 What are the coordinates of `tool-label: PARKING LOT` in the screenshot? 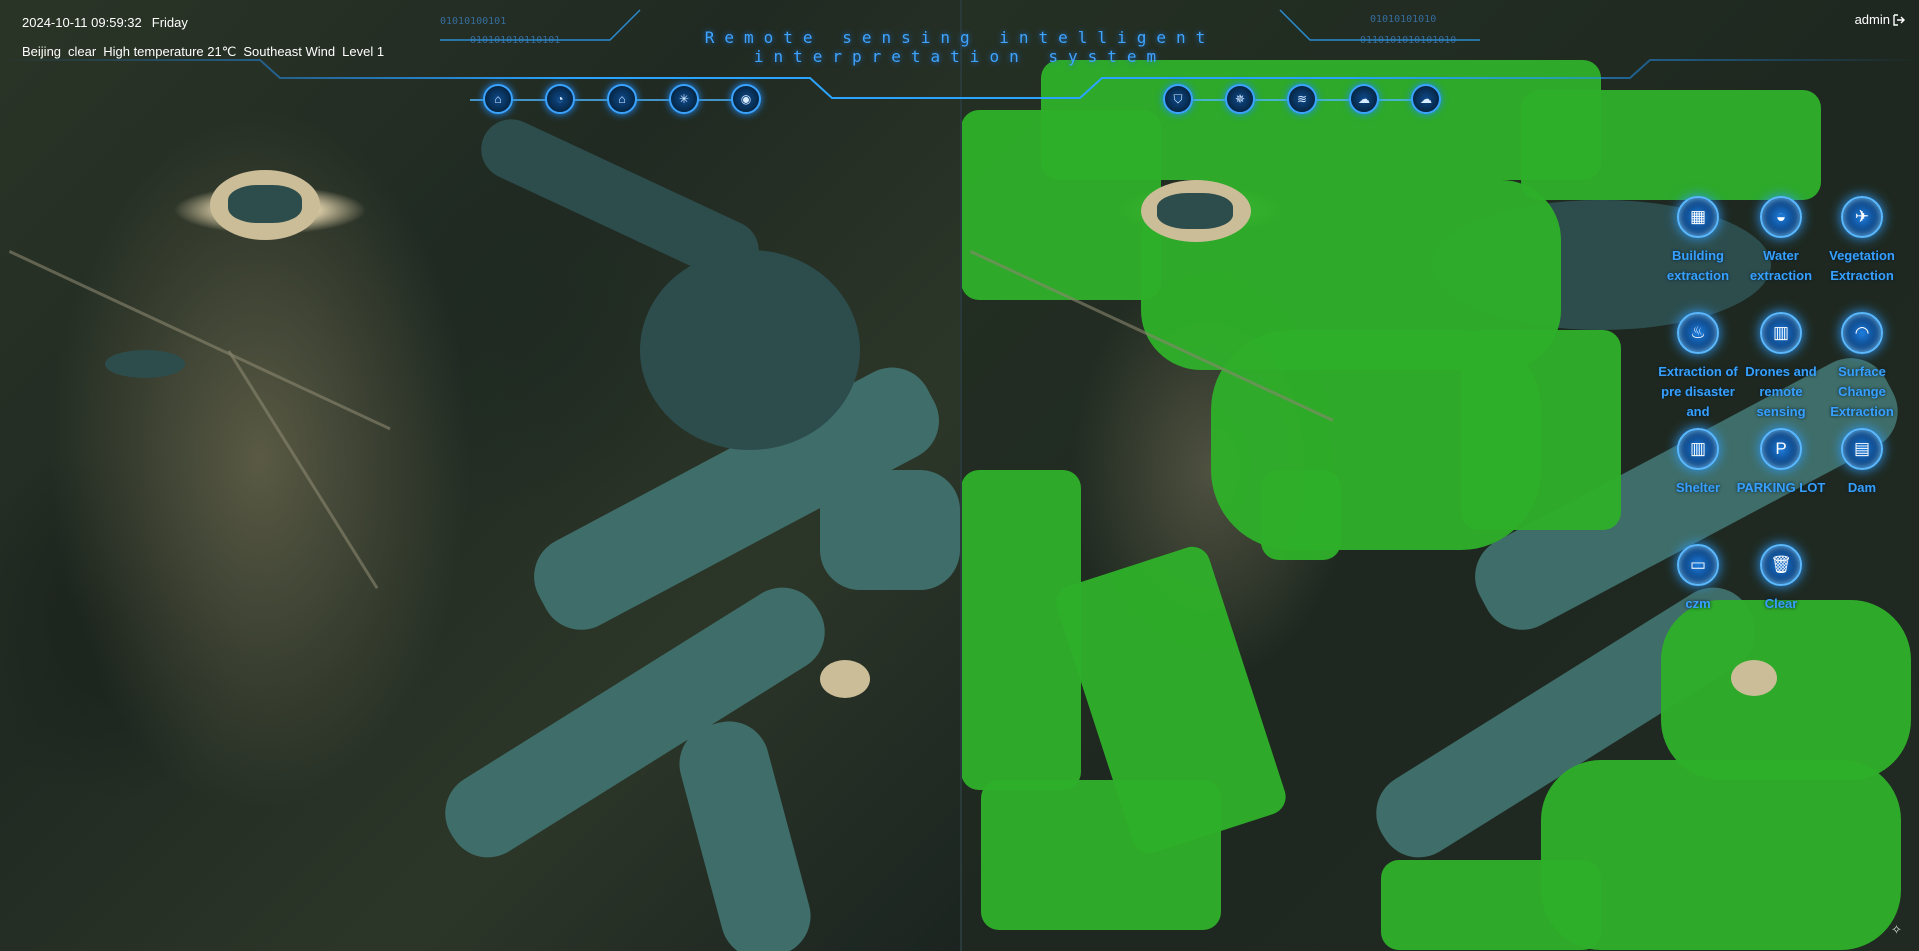 It's located at (1781, 487).